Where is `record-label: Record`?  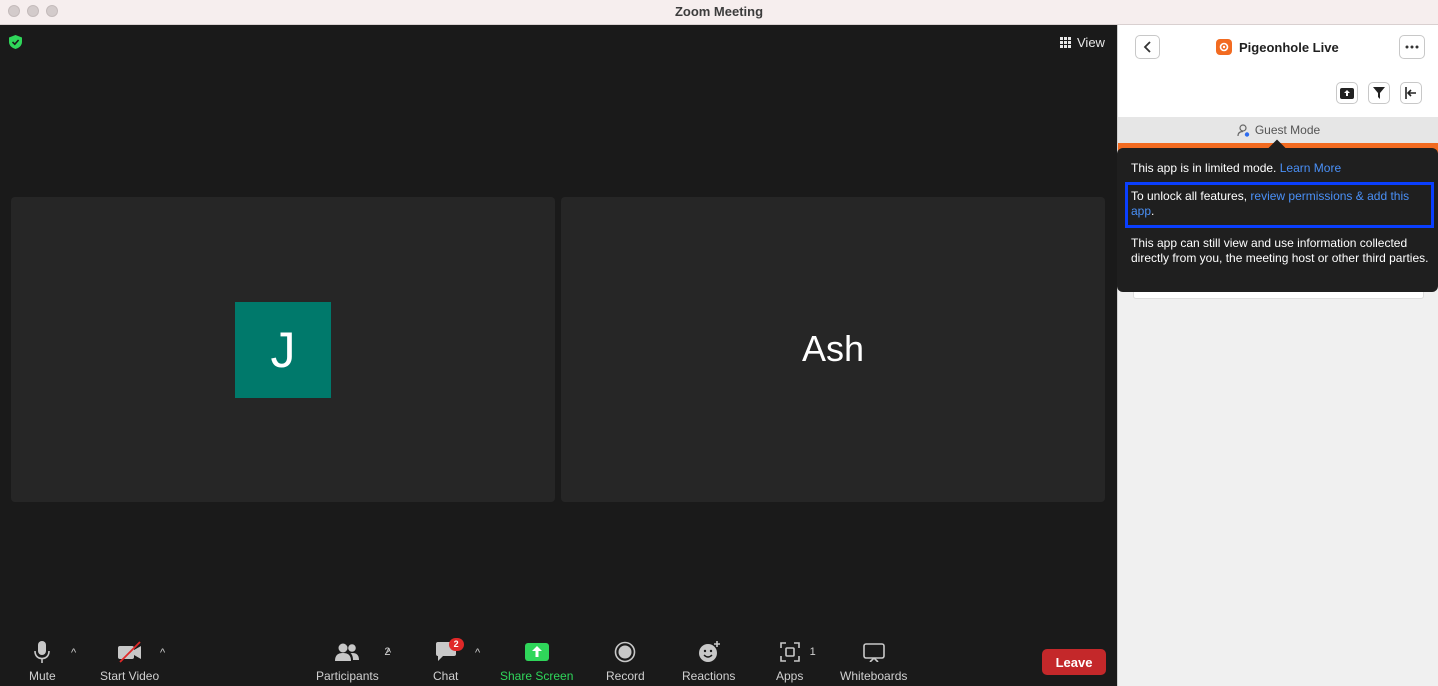 record-label: Record is located at coordinates (625, 676).